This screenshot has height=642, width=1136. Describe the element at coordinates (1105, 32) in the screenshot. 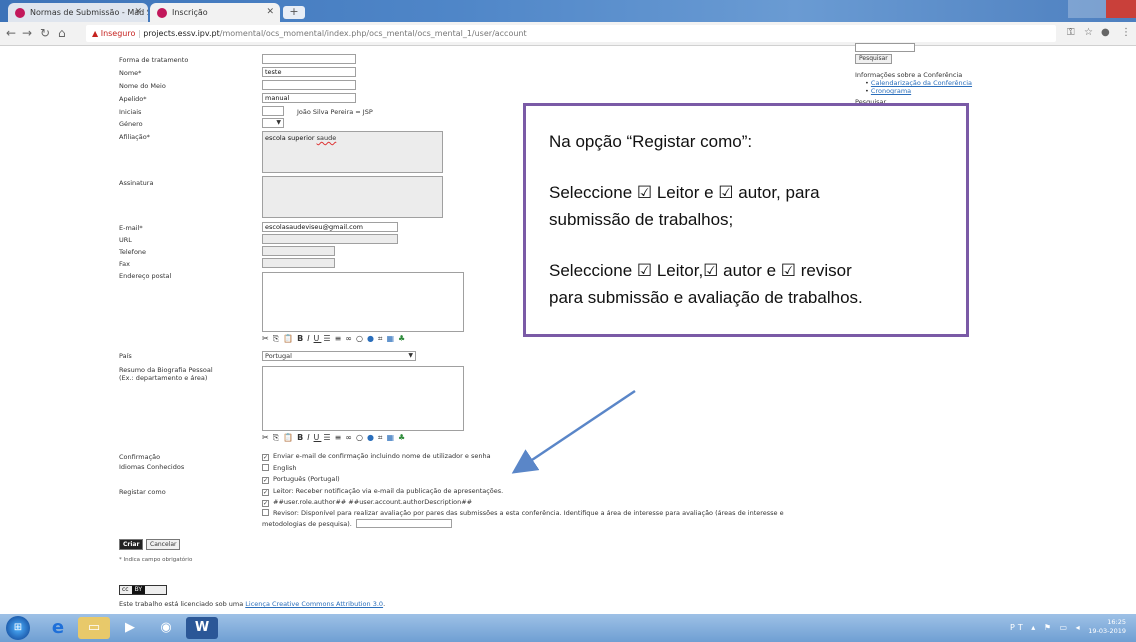

I see `account-icon: ●` at that location.